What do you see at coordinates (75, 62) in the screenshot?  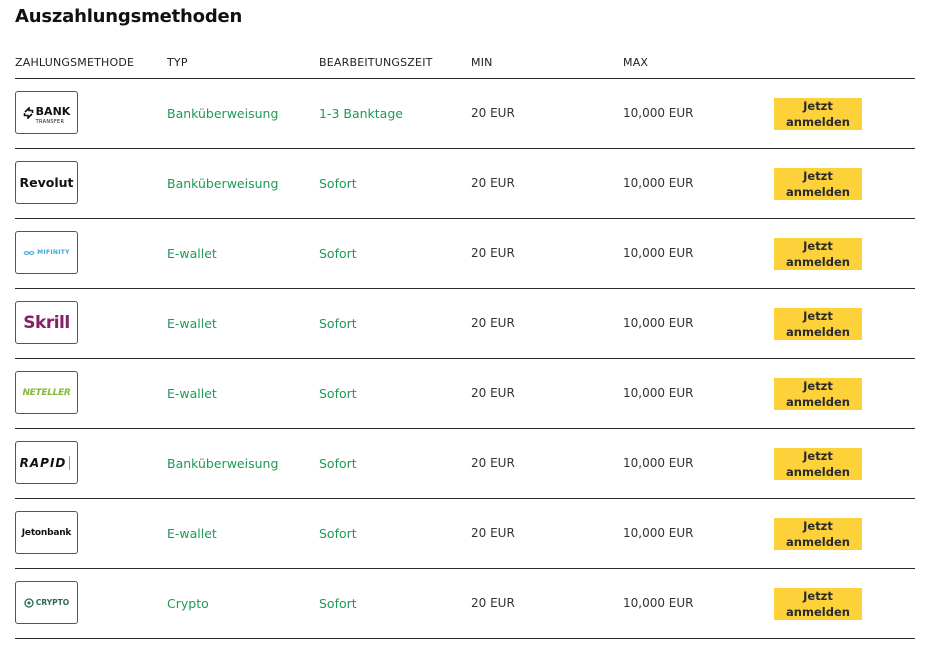 I see `header-zahlungsmethode: ZAHLUNGSMETHODE` at bounding box center [75, 62].